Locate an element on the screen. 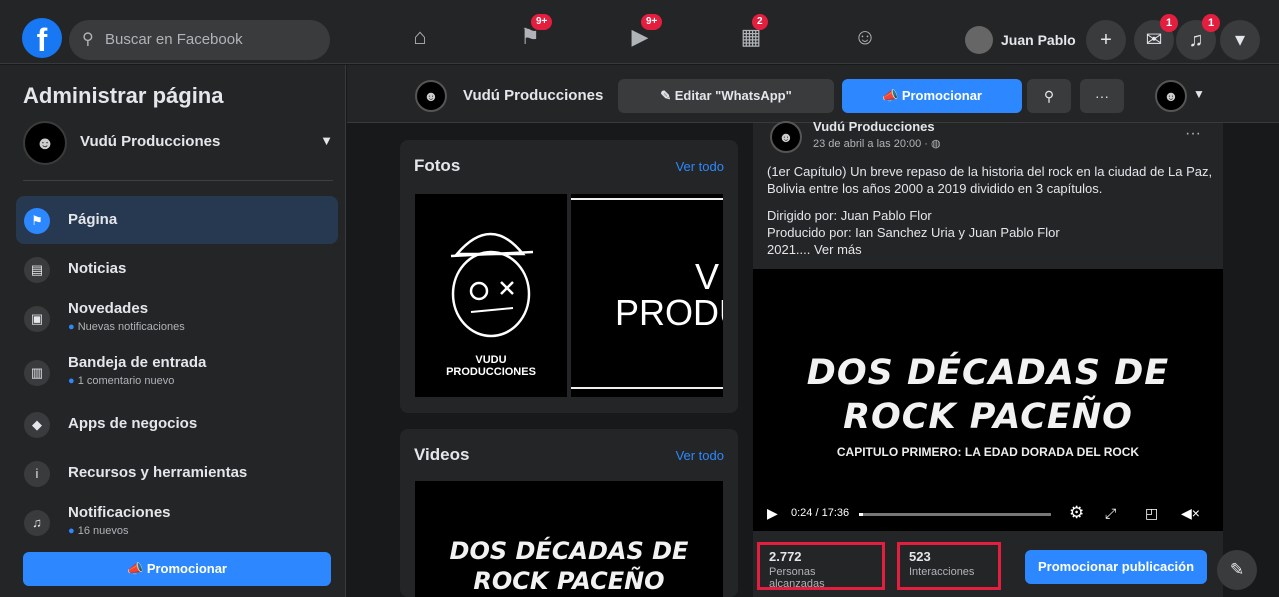 The image size is (1279, 597). miniplayer-icon: ◰ is located at coordinates (1151, 513).